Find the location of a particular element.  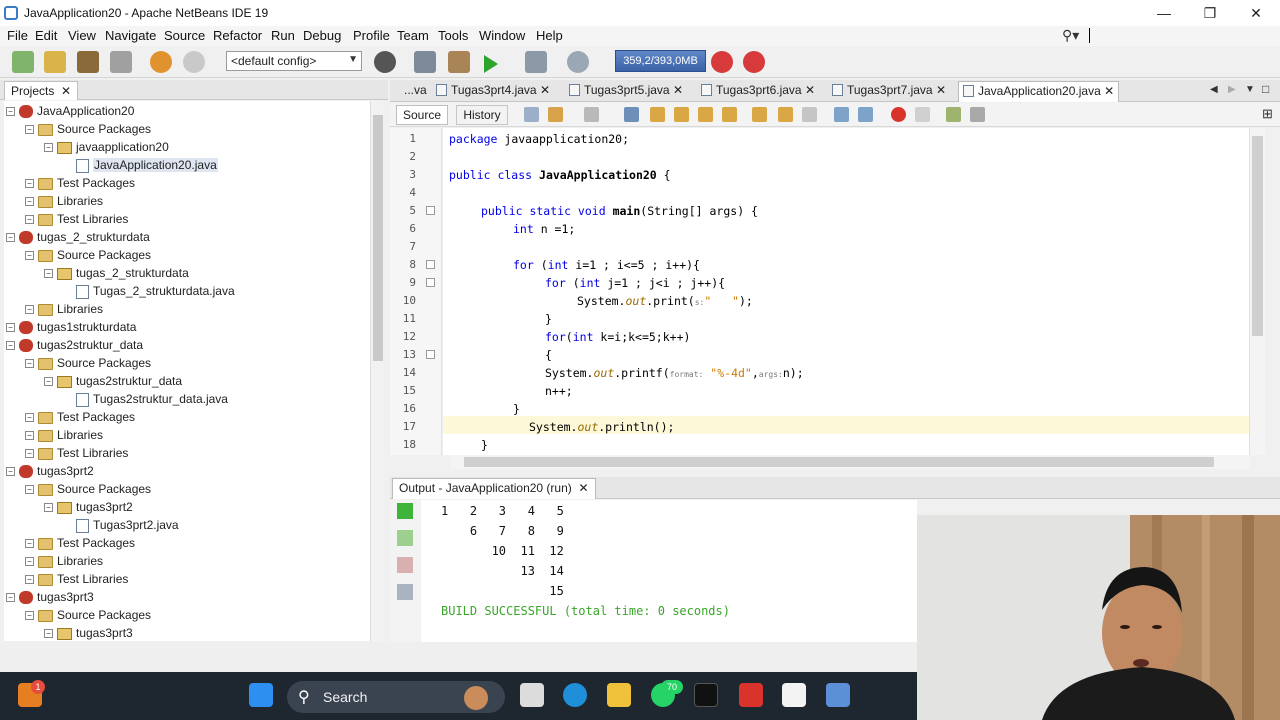

search-input is located at coordinates (1089, 35).